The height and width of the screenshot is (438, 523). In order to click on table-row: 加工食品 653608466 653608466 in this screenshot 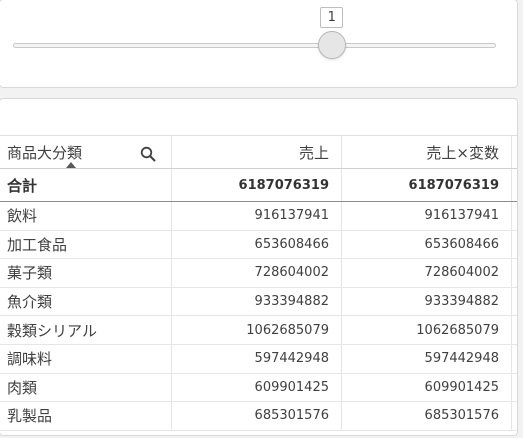, I will do `click(258, 245)`.